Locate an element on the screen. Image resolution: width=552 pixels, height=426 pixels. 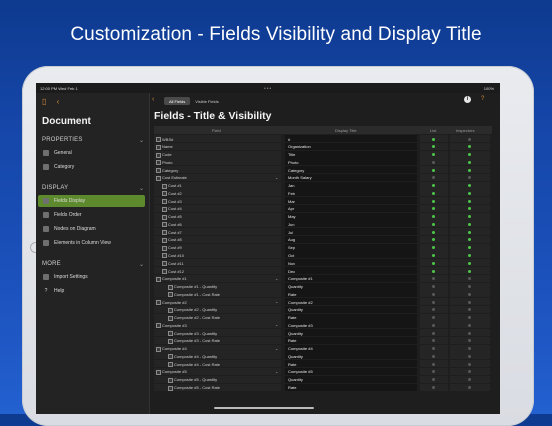
sidebar-item-fields-display: Fields Display is located at coordinates (91, 201).